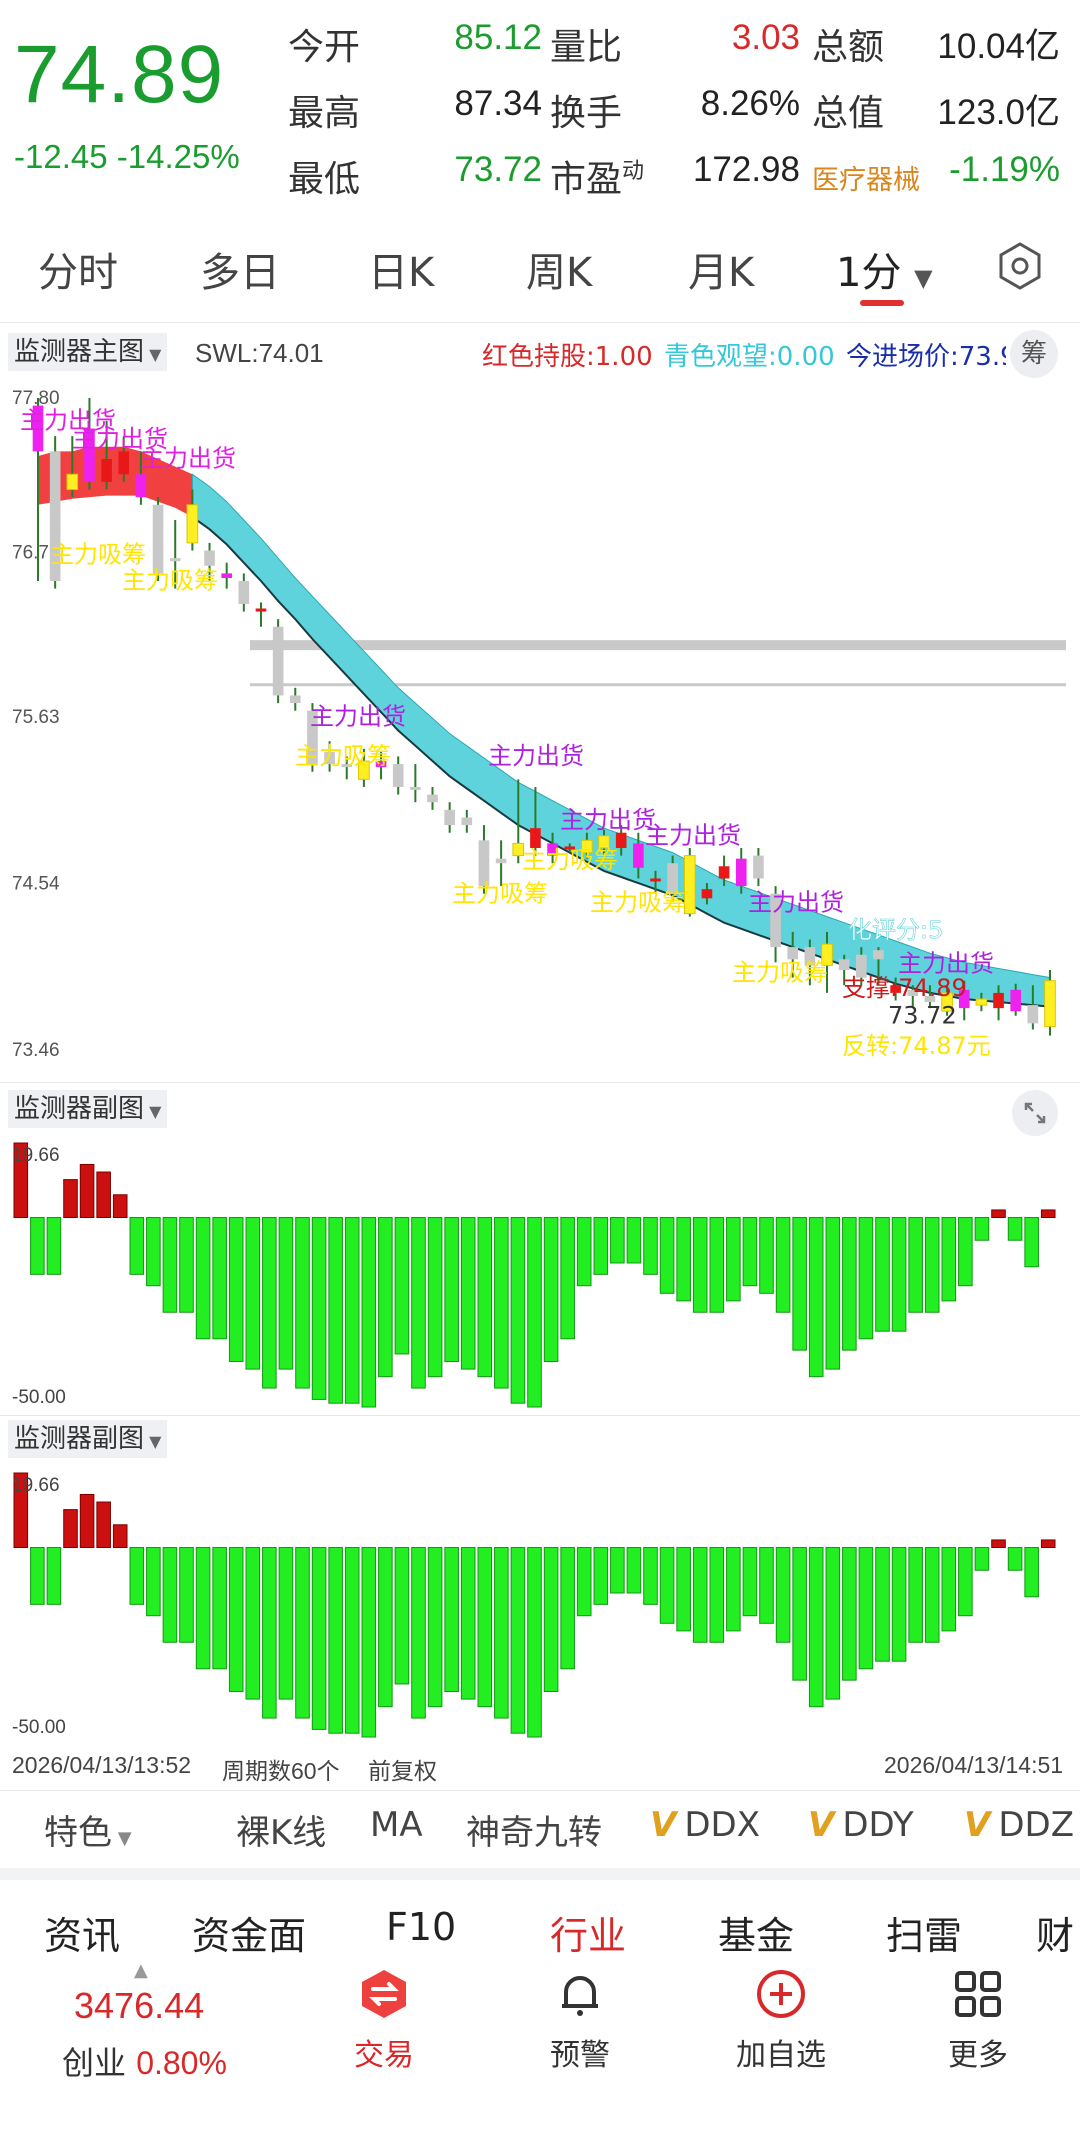  What do you see at coordinates (922, 1015) in the screenshot?
I see `signal-annotation: 73.72` at bounding box center [922, 1015].